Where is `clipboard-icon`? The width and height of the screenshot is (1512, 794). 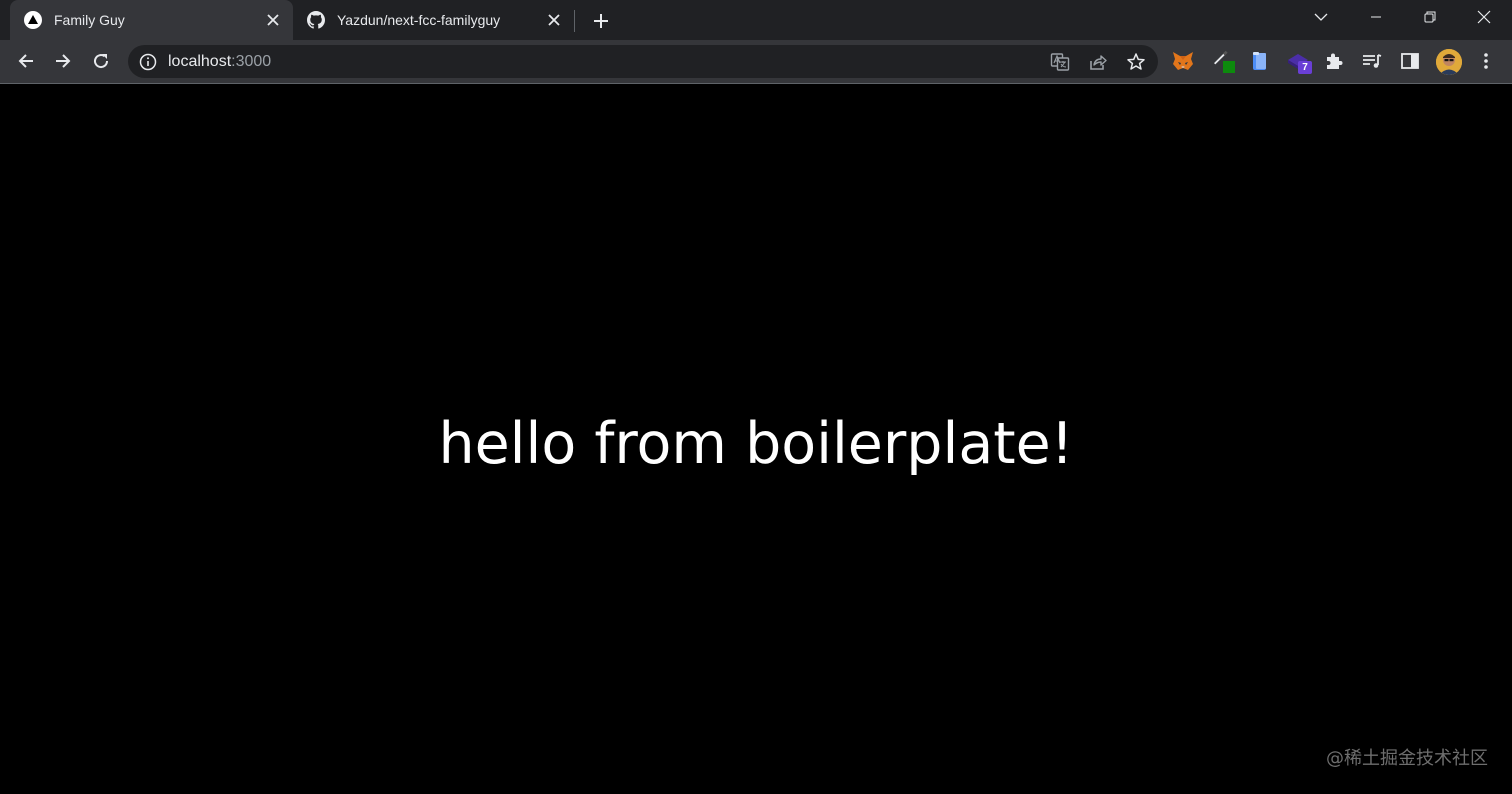 clipboard-icon is located at coordinates (1260, 61).